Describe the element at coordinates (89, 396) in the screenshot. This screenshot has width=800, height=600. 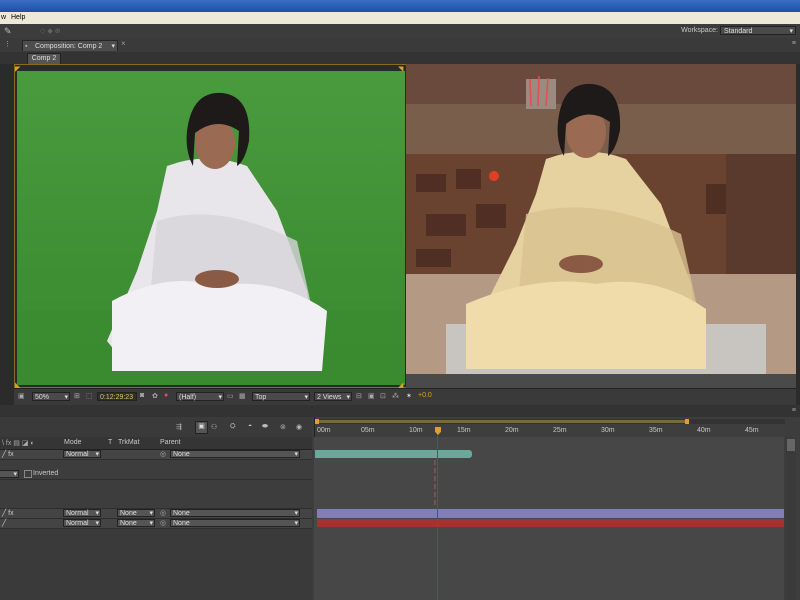
I see `mask-visibility-icon: ⬚` at that location.